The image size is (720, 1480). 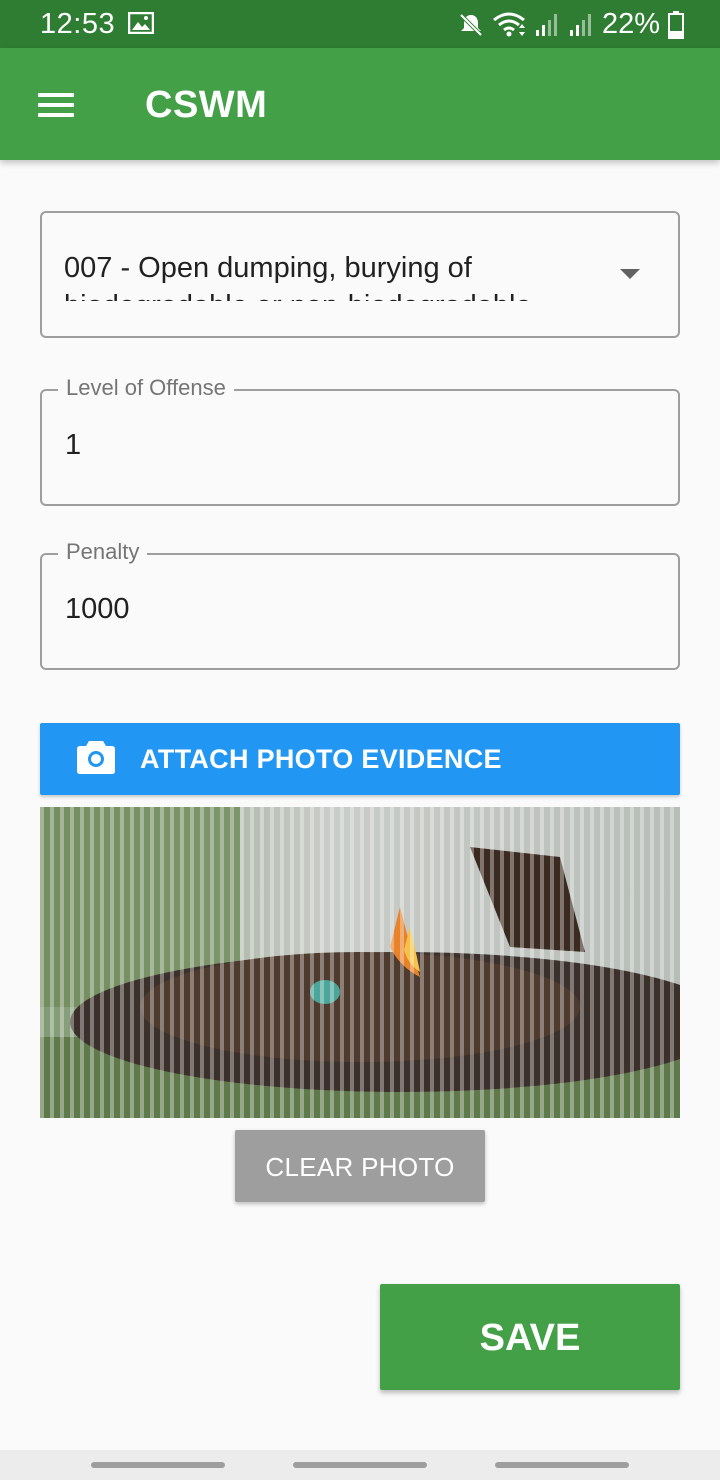 What do you see at coordinates (562, 1465) in the screenshot?
I see `nav-back-button` at bounding box center [562, 1465].